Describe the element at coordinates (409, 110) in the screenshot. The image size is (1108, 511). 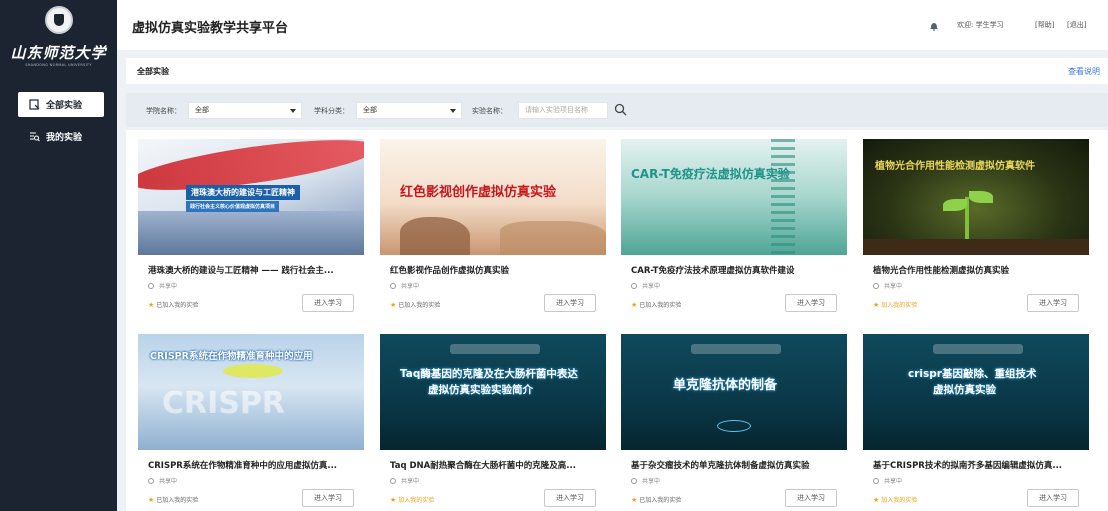
I see `subject-select: 全部` at that location.